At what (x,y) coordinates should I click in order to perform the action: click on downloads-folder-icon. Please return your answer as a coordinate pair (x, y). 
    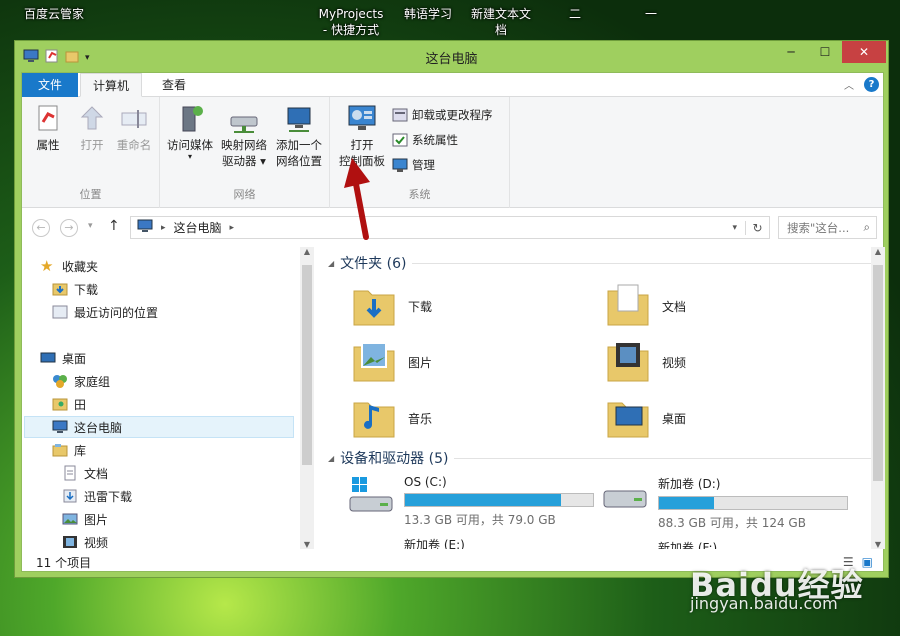
    Looking at the image, I should click on (374, 306).